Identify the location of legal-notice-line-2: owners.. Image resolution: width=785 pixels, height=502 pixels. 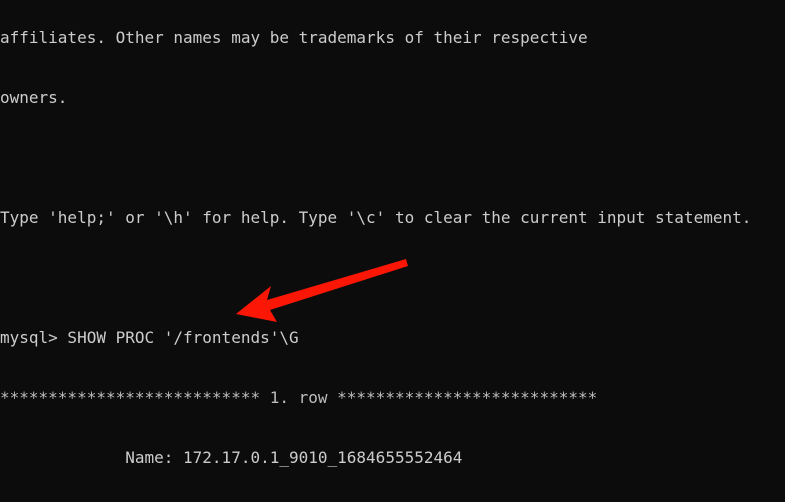
(34, 97).